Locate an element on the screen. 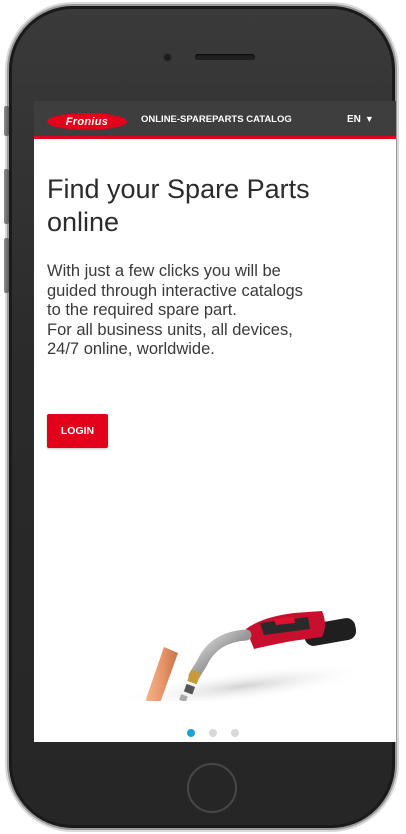 This screenshot has height=834, width=406. volume-down-button is located at coordinates (6, 265).